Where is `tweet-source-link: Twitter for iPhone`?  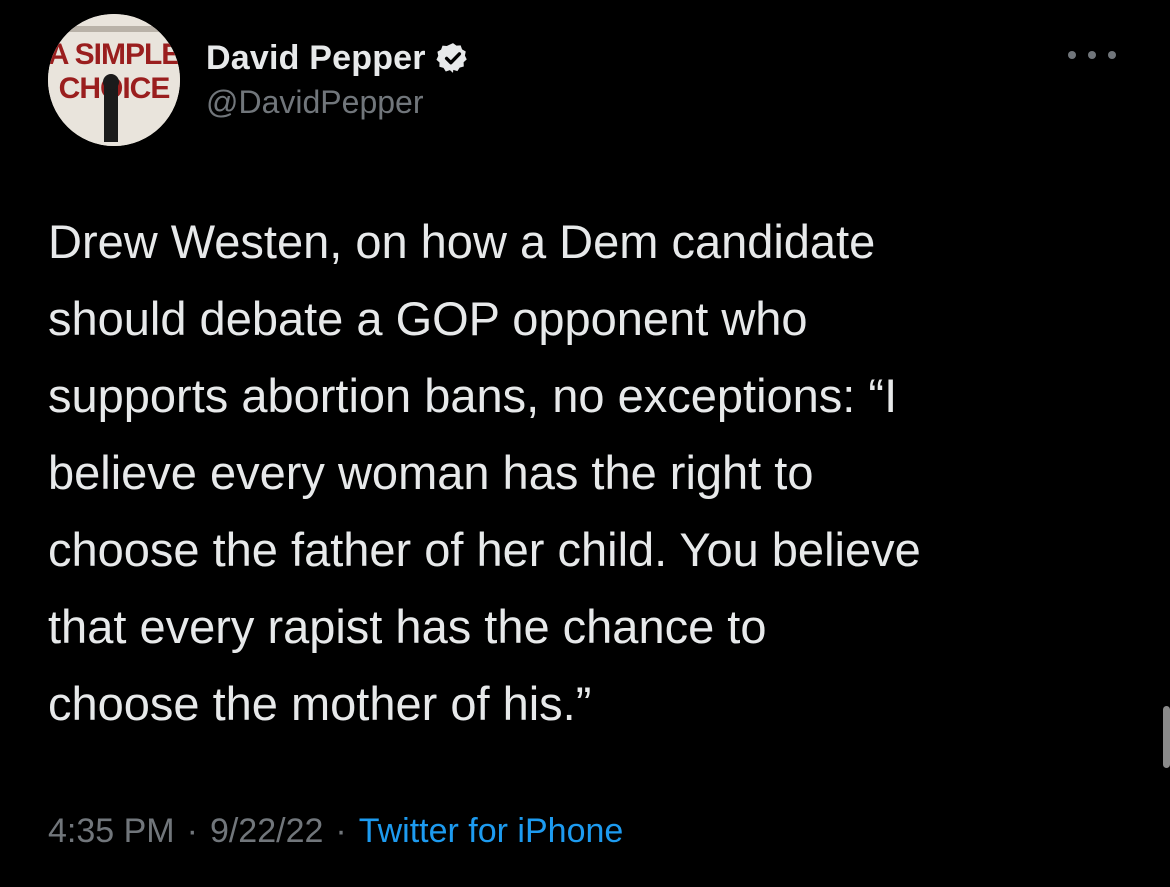
tweet-source-link: Twitter for iPhone is located at coordinates (491, 831).